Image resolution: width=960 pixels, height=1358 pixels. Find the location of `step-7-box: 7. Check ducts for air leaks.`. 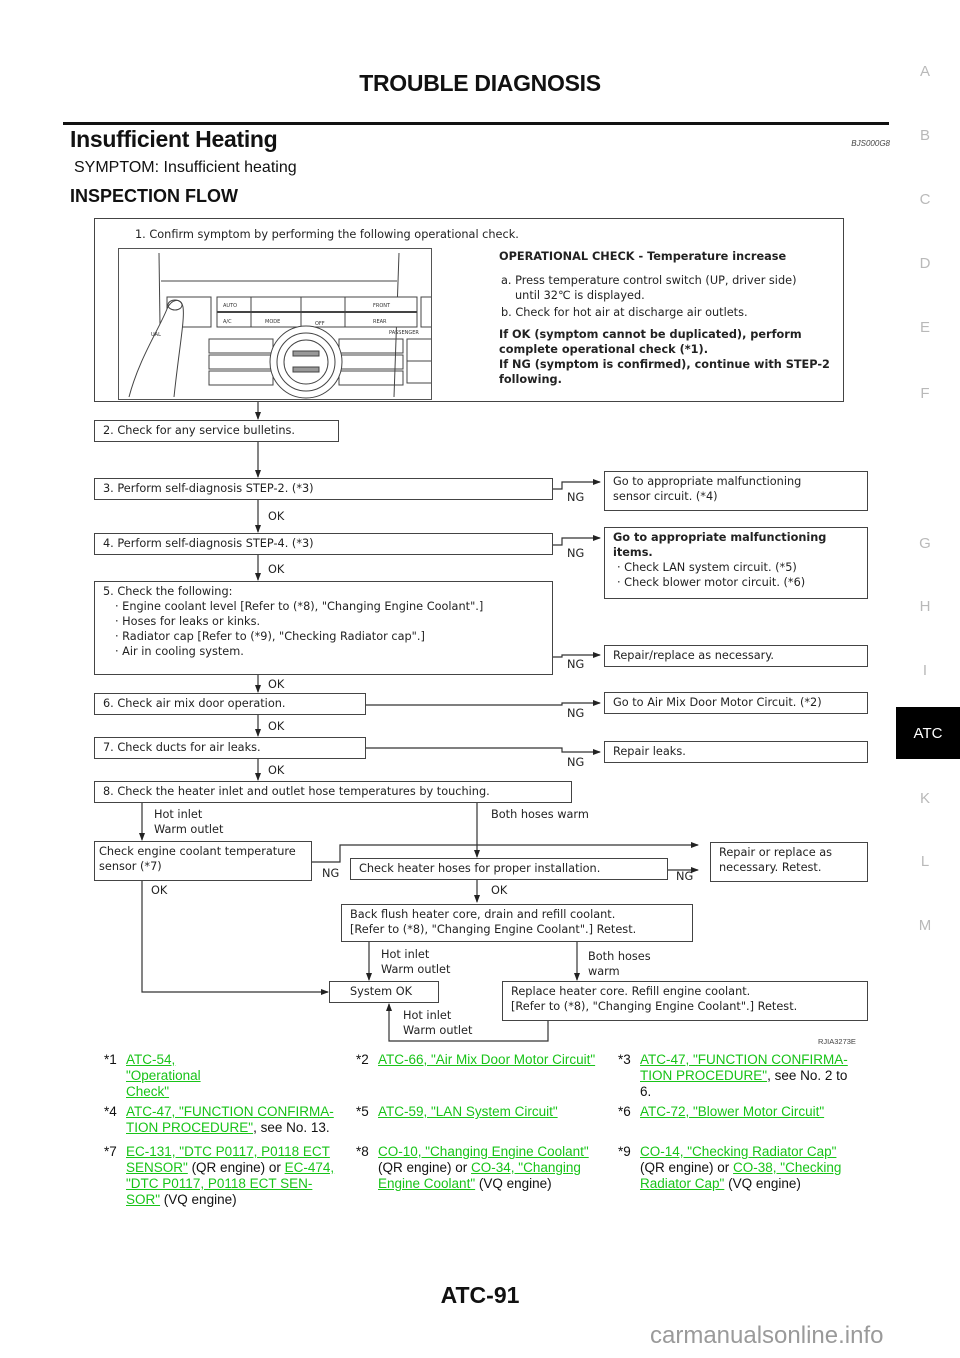

step-7-box: 7. Check ducts for air leaks. is located at coordinates (230, 748).